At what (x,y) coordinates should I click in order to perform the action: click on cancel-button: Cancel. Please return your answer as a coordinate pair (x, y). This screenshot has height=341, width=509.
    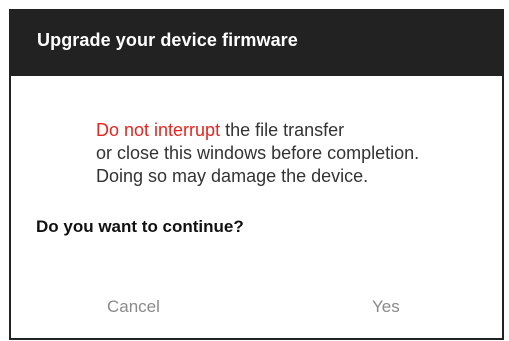
    Looking at the image, I should click on (133, 307).